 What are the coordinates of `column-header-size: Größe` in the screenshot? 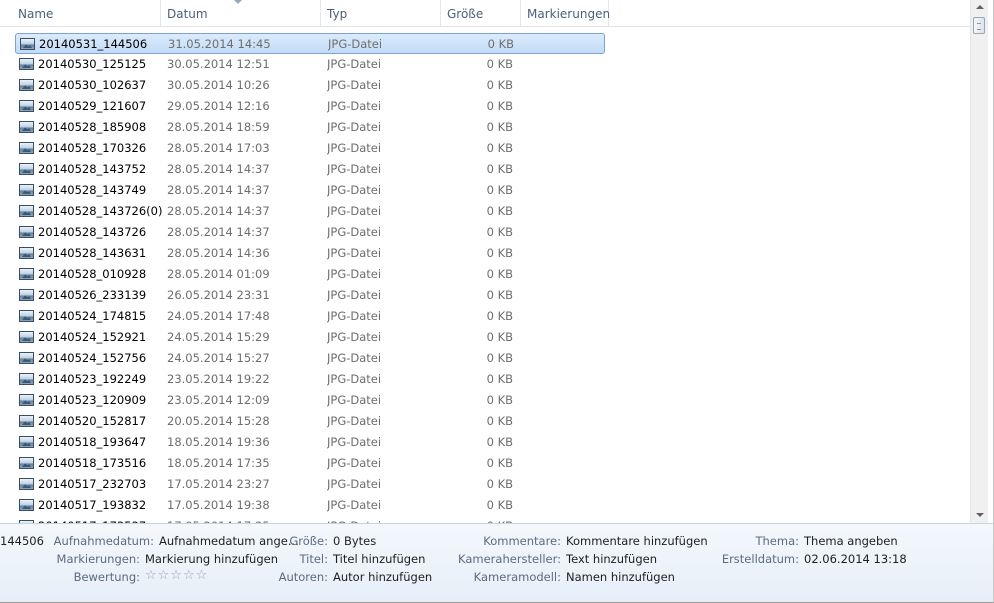 It's located at (481, 13).